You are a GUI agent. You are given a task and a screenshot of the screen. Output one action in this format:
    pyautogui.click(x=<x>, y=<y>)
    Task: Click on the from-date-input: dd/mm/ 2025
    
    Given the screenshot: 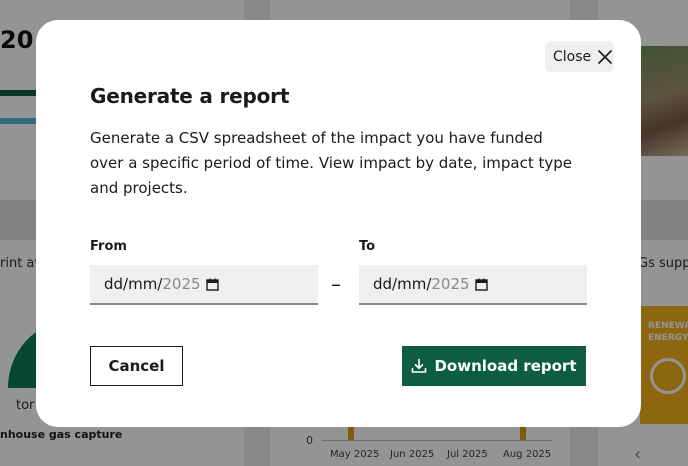 What is the action you would take?
    pyautogui.click(x=204, y=285)
    